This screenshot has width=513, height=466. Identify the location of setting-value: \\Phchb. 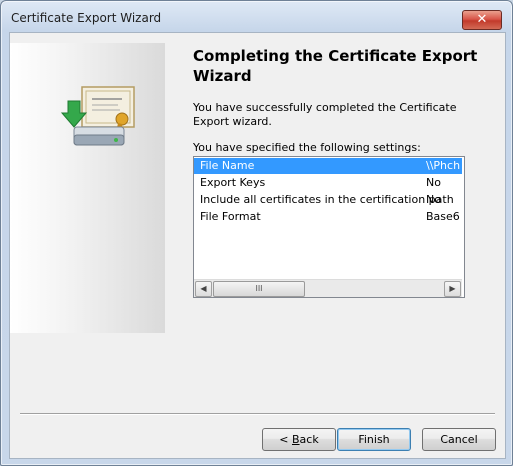
(443, 165).